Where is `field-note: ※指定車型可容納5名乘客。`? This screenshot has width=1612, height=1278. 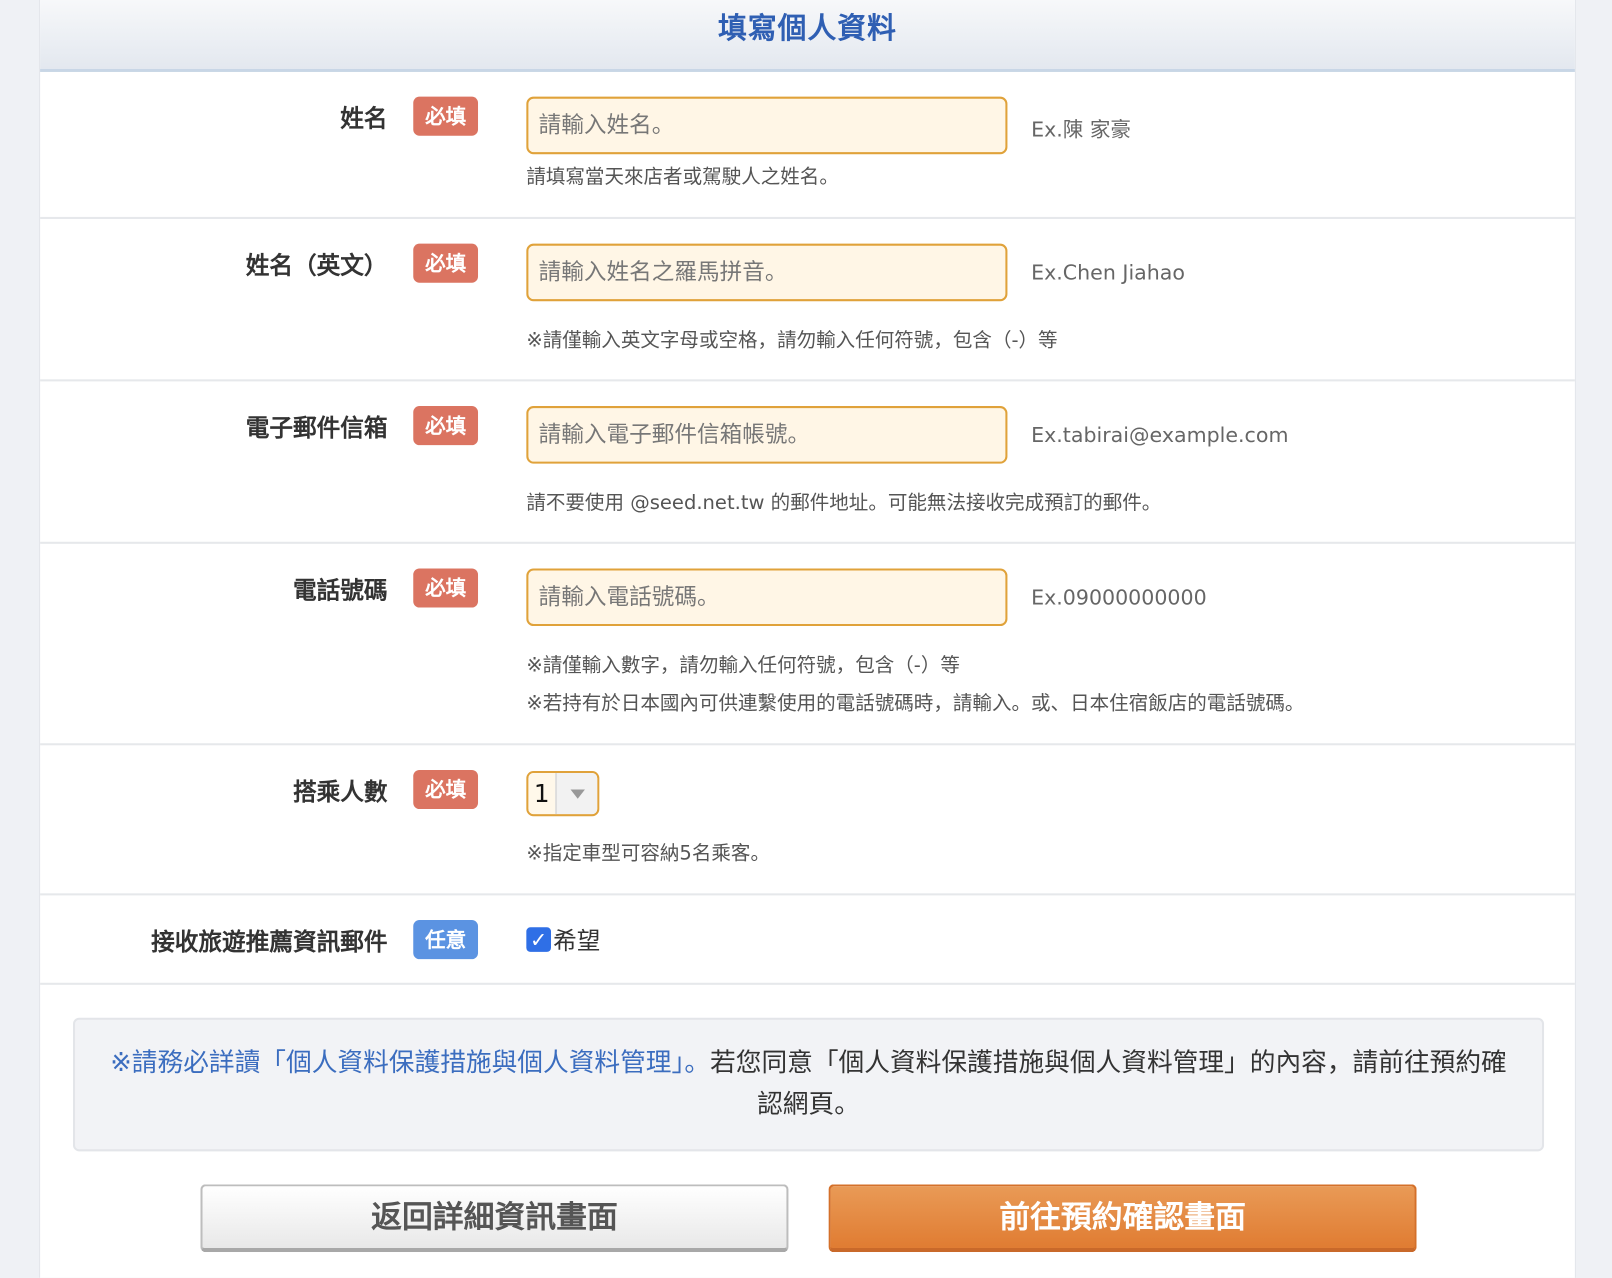
field-note: ※指定車型可容納5名乘客。 is located at coordinates (648, 853).